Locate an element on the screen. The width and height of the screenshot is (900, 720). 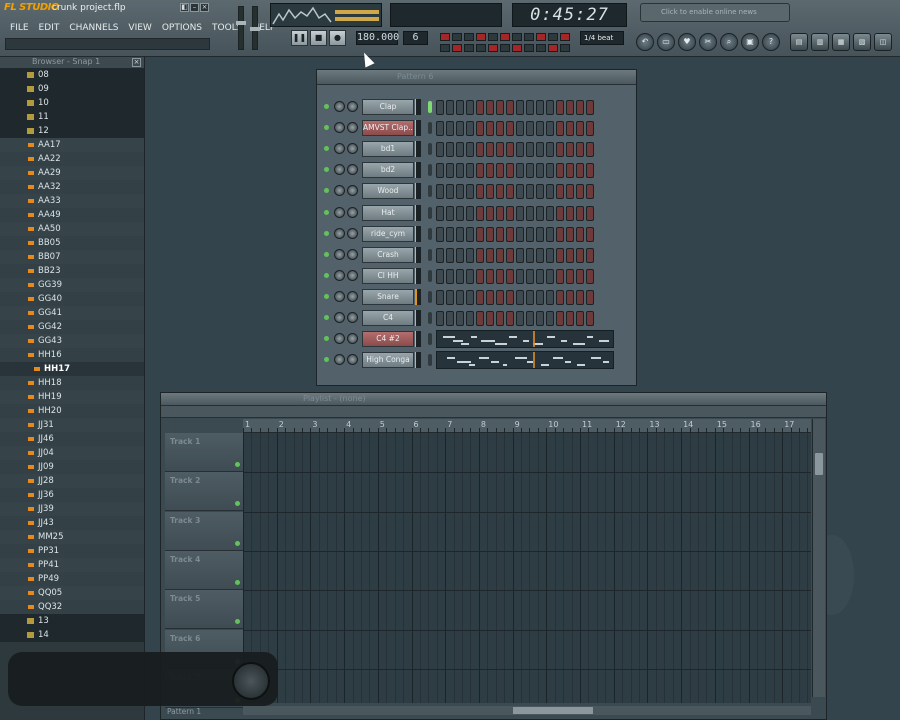
browser-file: AA29 is located at coordinates (72, 173).